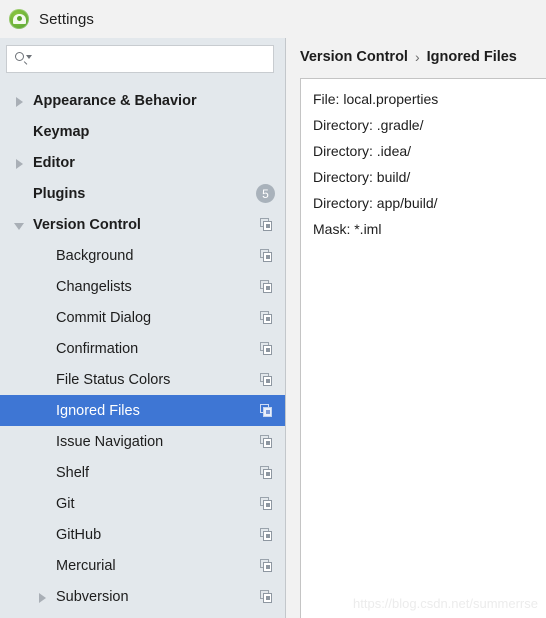  What do you see at coordinates (61, 131) in the screenshot?
I see `sidebar-item-label: Keymap` at bounding box center [61, 131].